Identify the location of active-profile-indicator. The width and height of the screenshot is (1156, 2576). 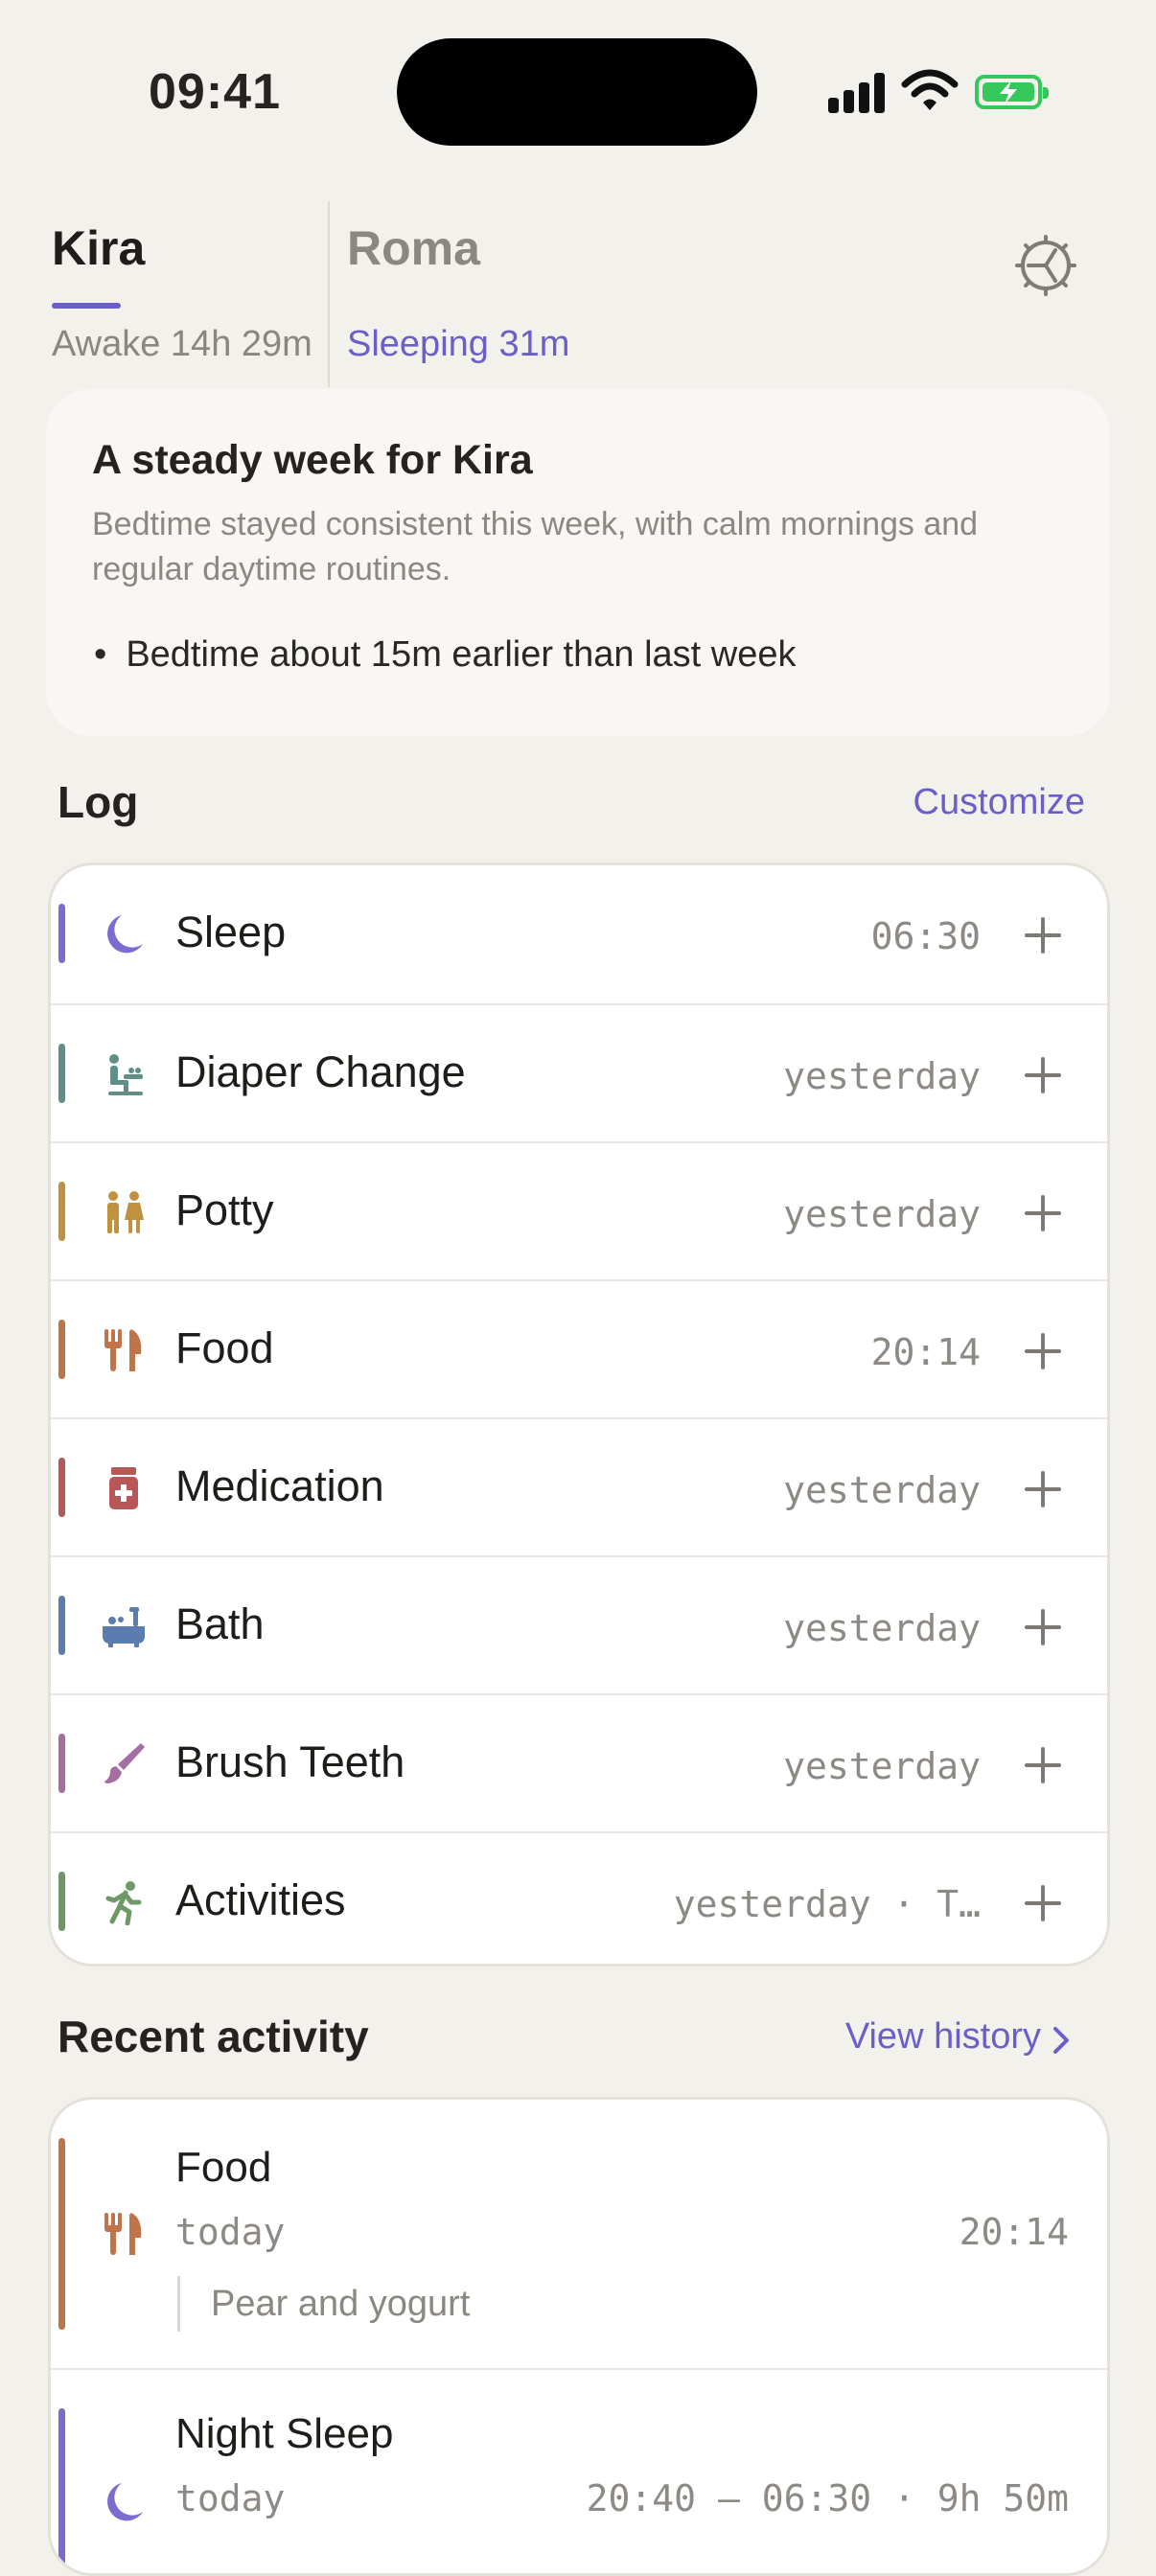
(86, 306).